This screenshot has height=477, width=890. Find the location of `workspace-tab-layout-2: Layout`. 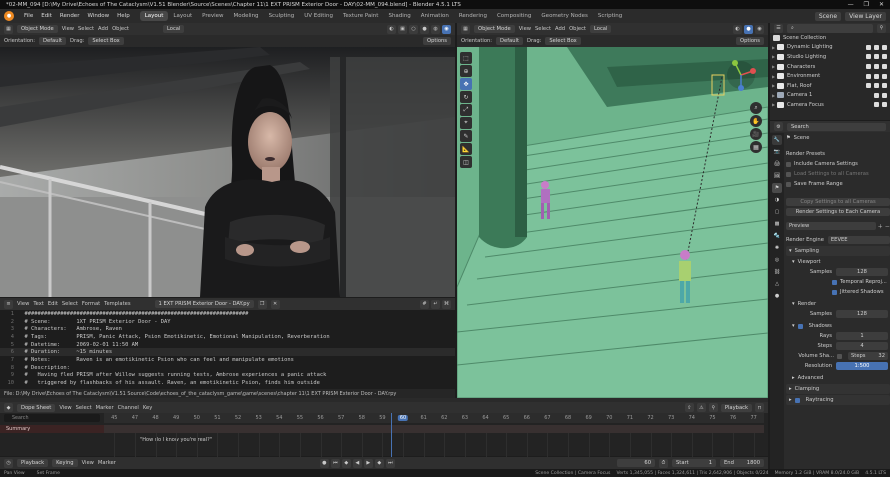

workspace-tab-layout-2: Layout is located at coordinates (182, 16).